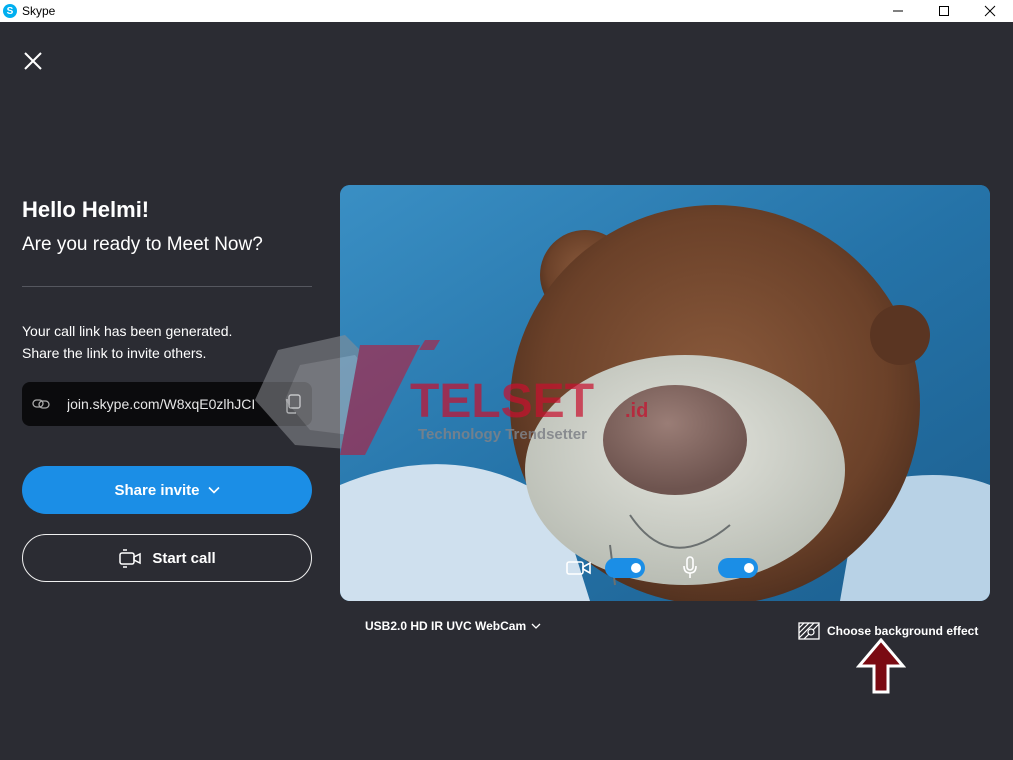 Image resolution: width=1013 pixels, height=760 pixels. I want to click on camera-icon, so click(579, 568).